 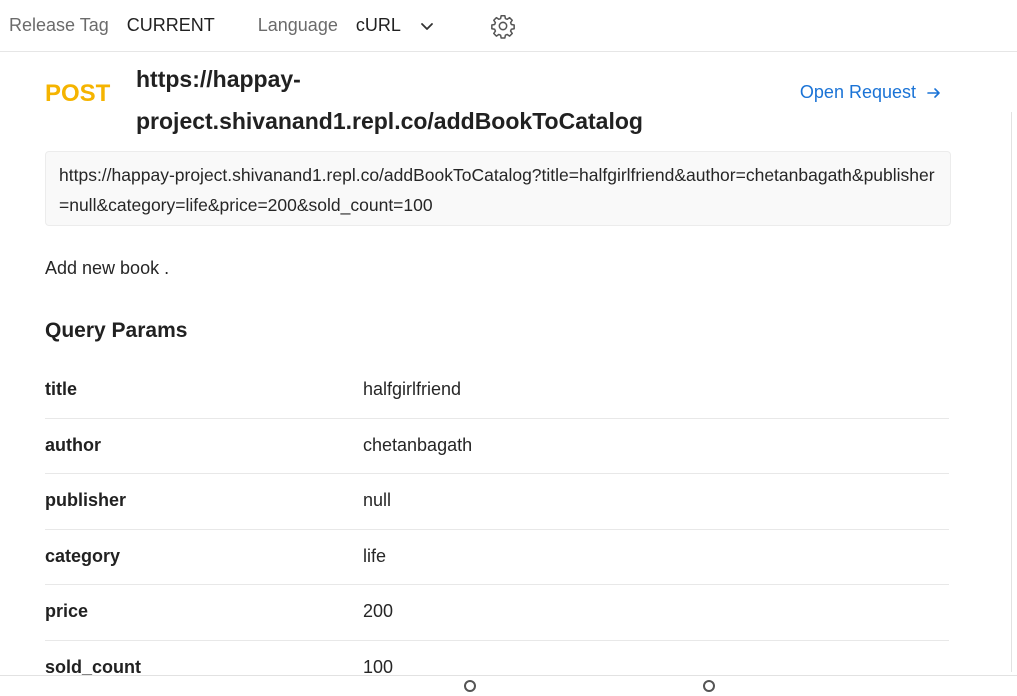 I want to click on top-bar: Release Tag CURRENT Language cURL, so click(x=508, y=26).